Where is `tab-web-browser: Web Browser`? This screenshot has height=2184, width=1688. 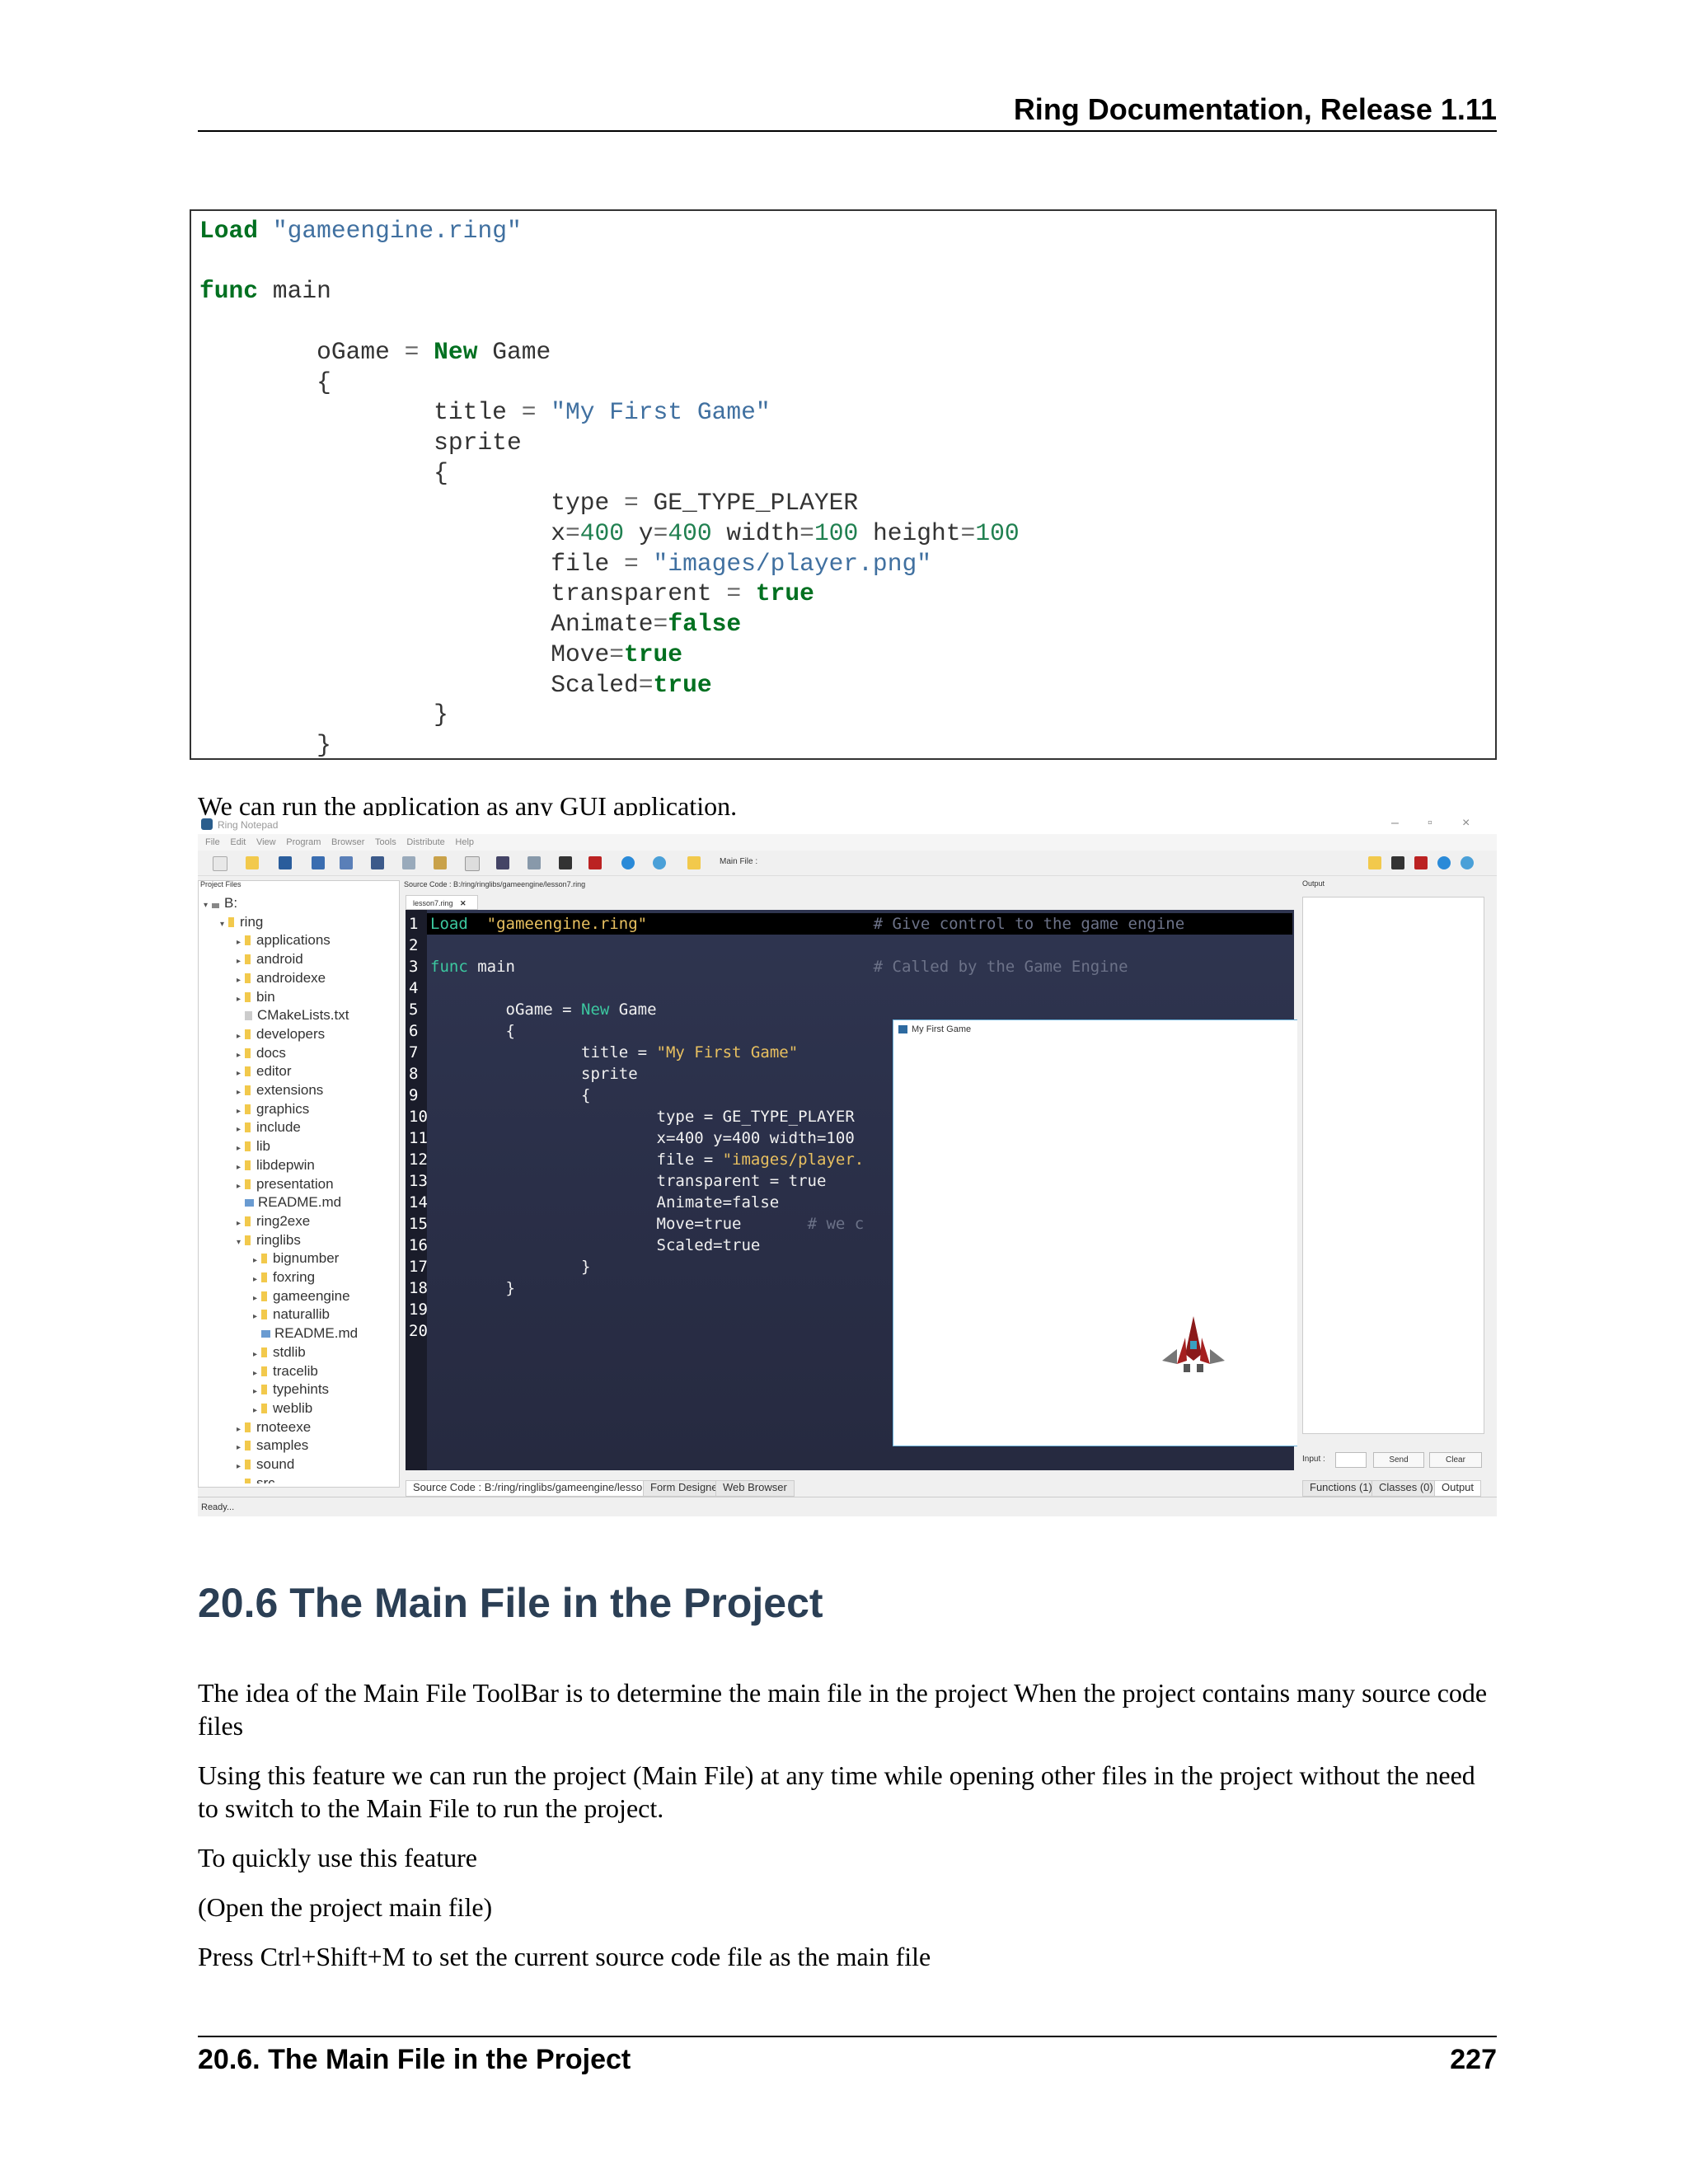 tab-web-browser: Web Browser is located at coordinates (755, 1488).